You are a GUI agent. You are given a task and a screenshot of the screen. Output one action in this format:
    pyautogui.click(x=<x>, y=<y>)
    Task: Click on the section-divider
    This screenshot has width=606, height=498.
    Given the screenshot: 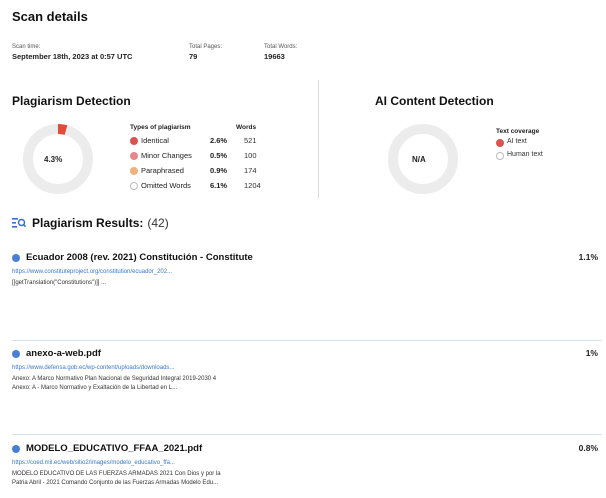 What is the action you would take?
    pyautogui.click(x=318, y=139)
    